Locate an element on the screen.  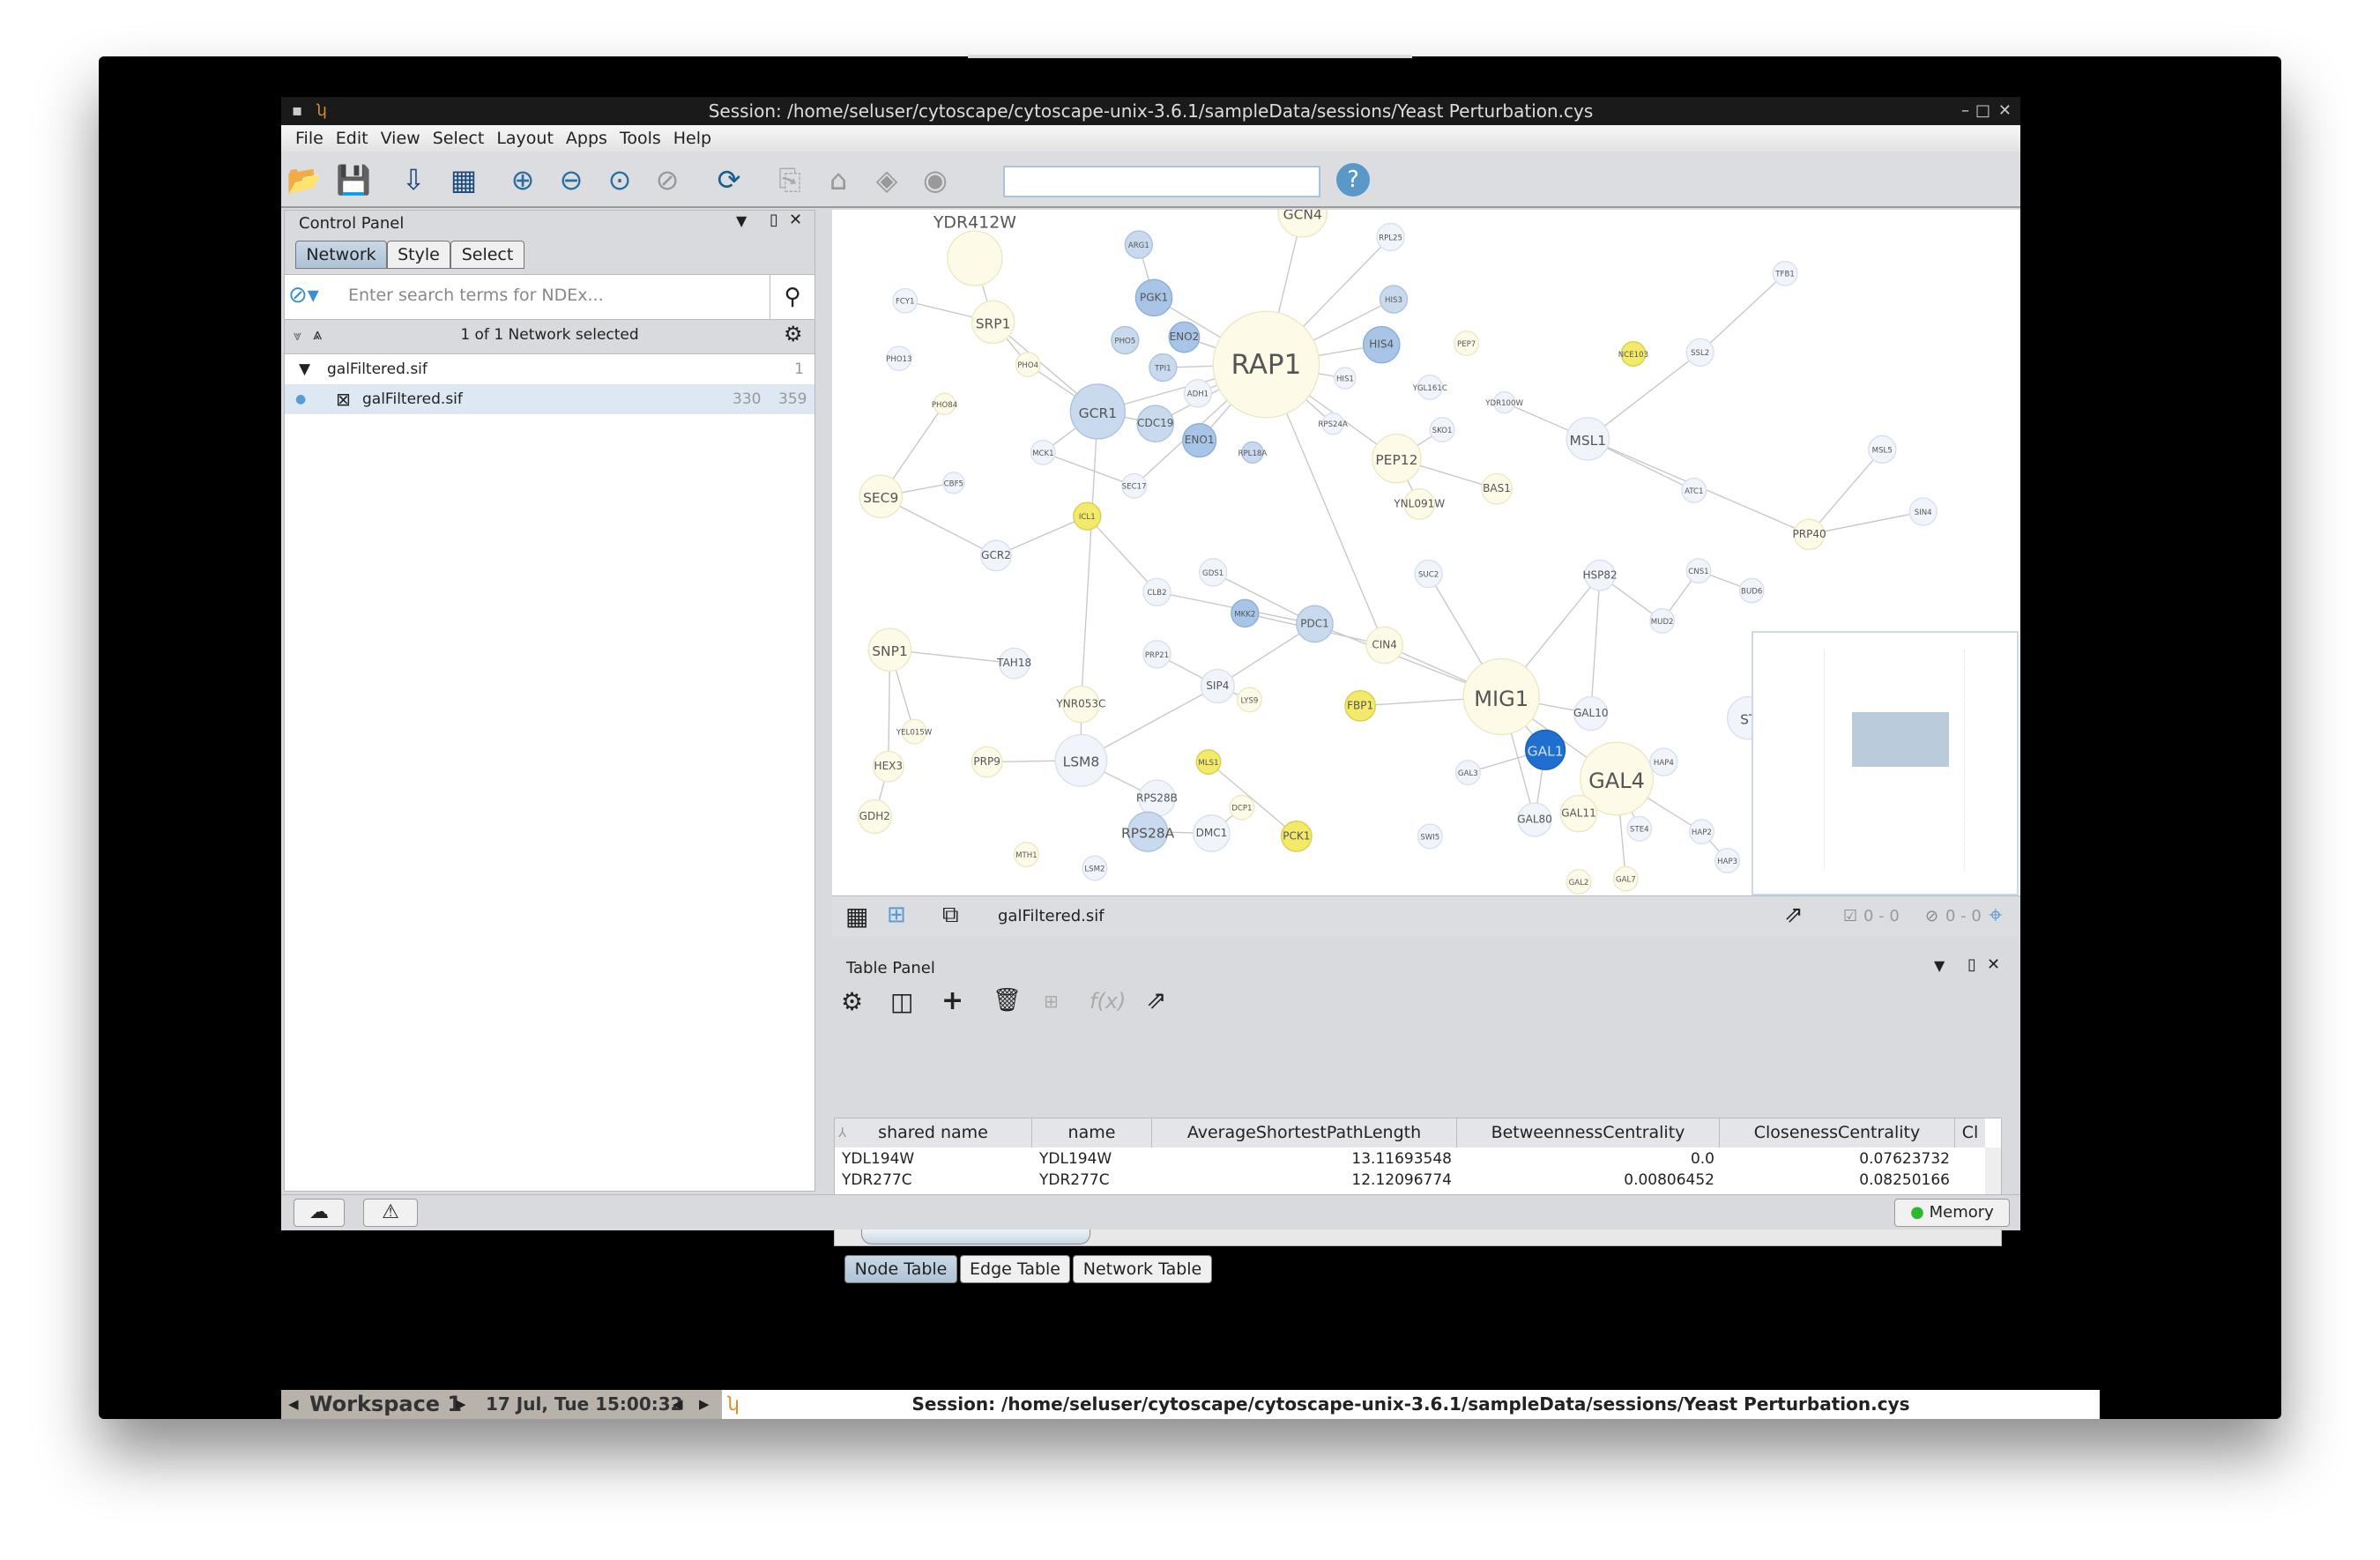
network-node: HAP4 is located at coordinates (1663, 761).